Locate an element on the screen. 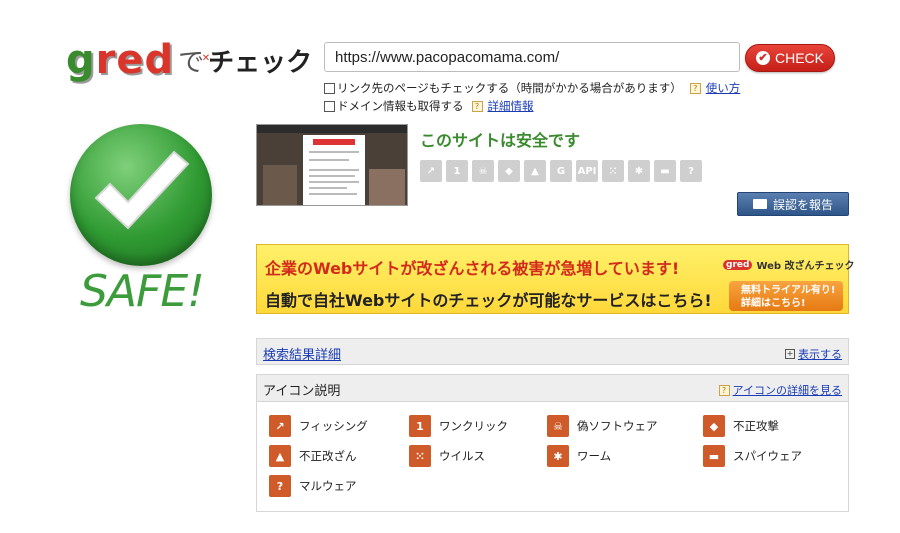 This screenshot has height=533, width=900. checkmark-icon: ✔ is located at coordinates (762, 58).